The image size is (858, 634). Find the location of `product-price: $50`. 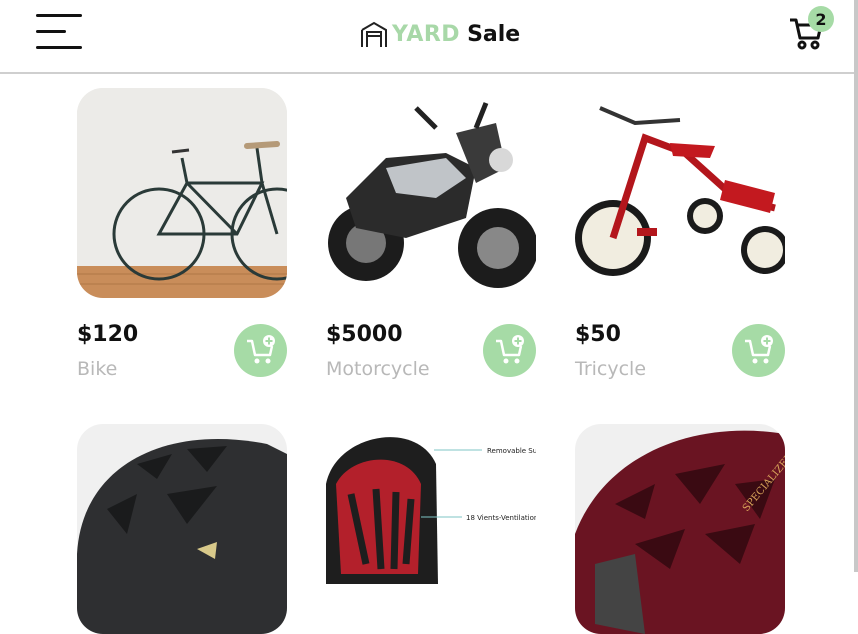

product-price: $50 is located at coordinates (598, 334).